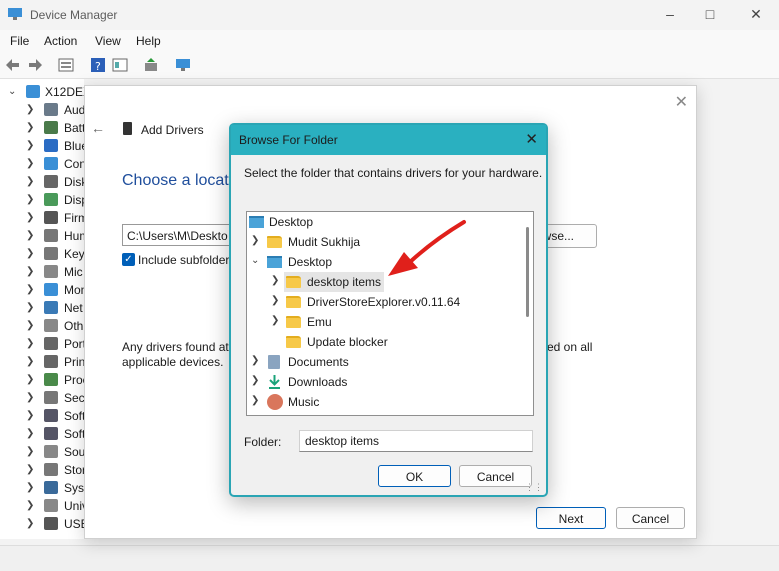  Describe the element at coordinates (98, 65) in the screenshot. I see `help-icon: ?` at that location.